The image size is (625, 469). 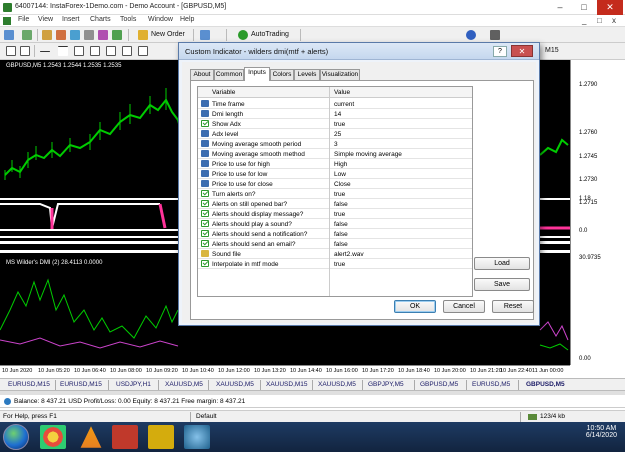 I want to click on dialog-close-button: ✕, so click(x=522, y=51).